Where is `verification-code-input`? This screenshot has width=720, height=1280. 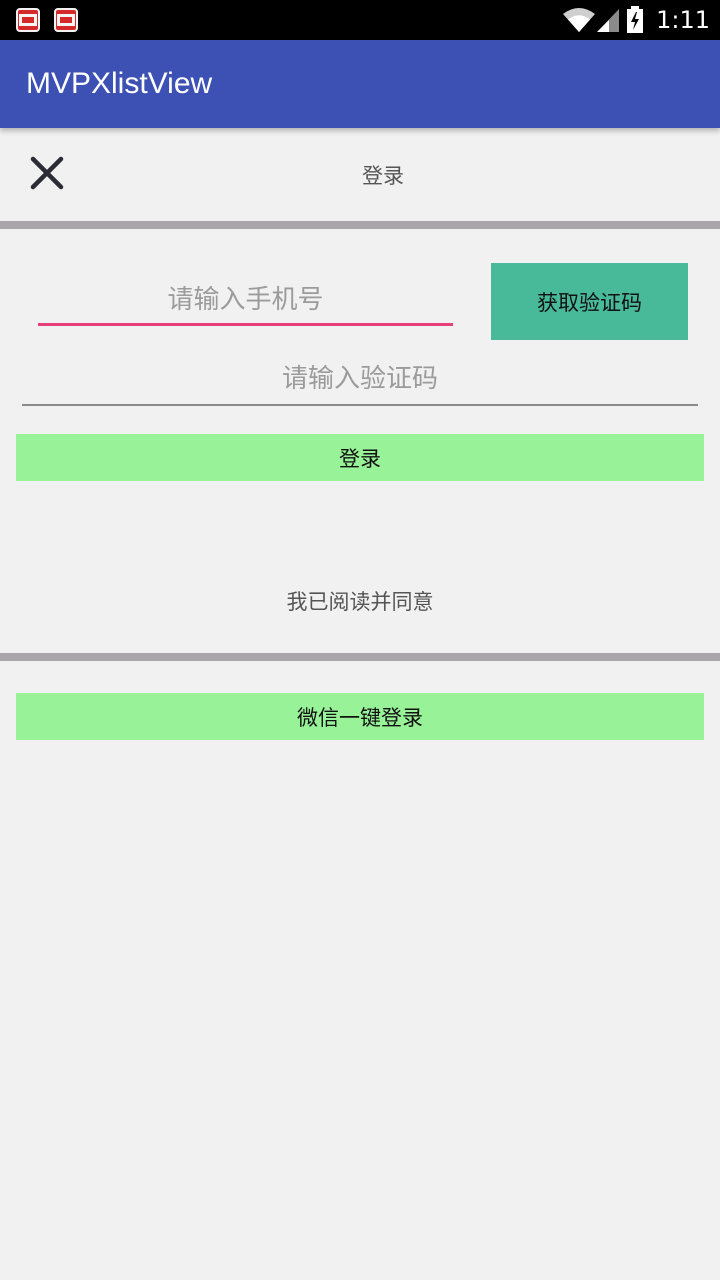 verification-code-input is located at coordinates (360, 380).